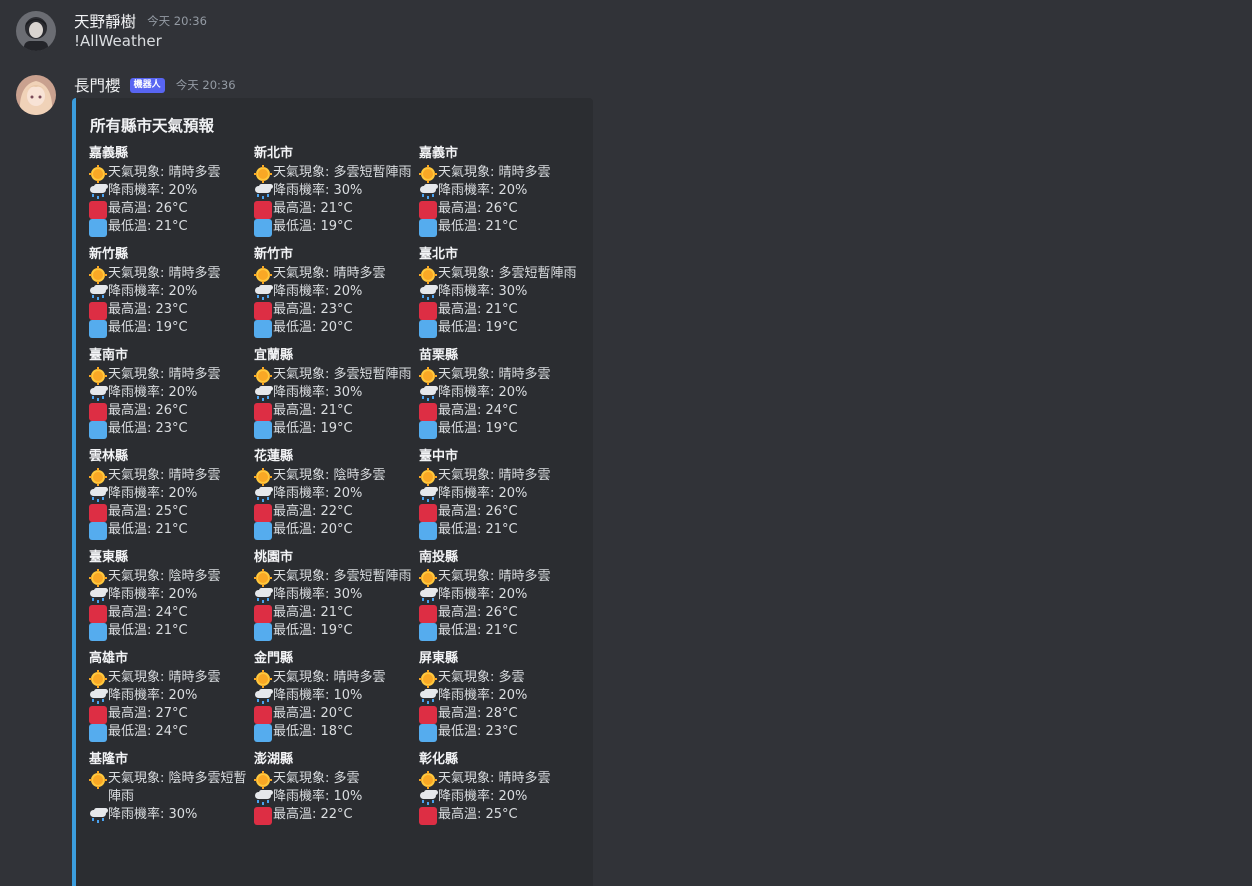  What do you see at coordinates (109, 658) in the screenshot?
I see `field-city-name: 高雄市` at bounding box center [109, 658].